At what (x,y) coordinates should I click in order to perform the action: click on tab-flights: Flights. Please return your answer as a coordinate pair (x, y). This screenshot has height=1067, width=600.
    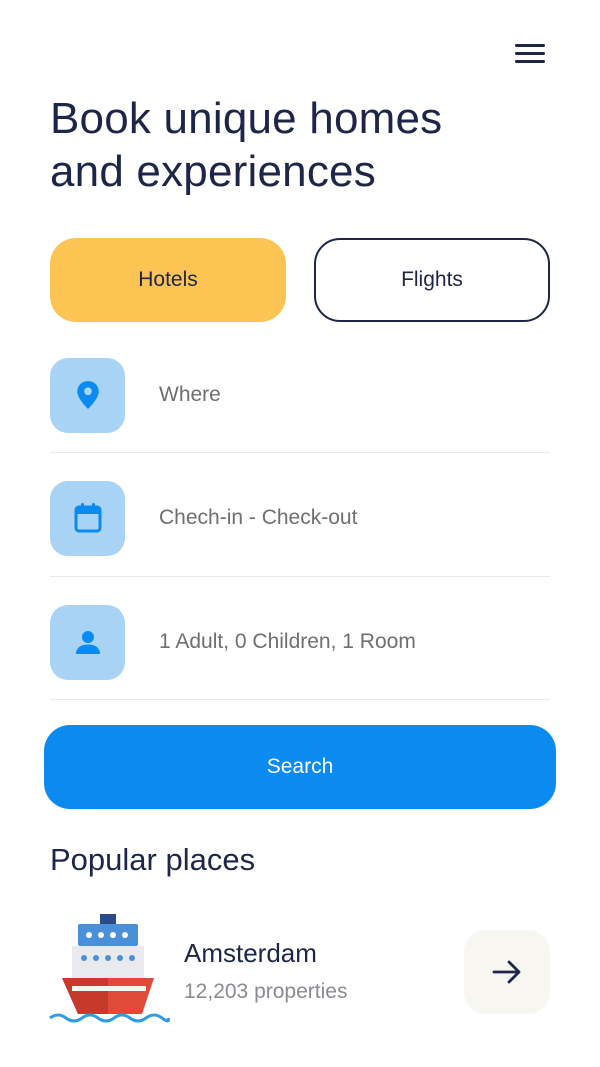
    Looking at the image, I should click on (432, 280).